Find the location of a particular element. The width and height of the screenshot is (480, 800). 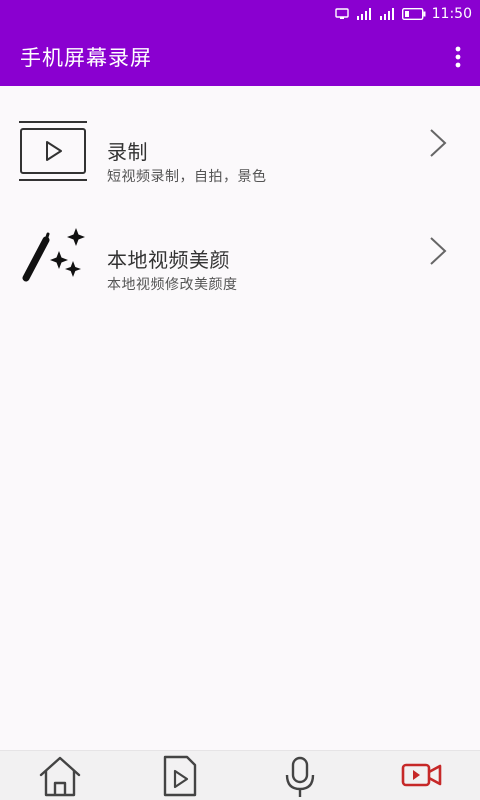

magic-wand-icon is located at coordinates (53, 259).